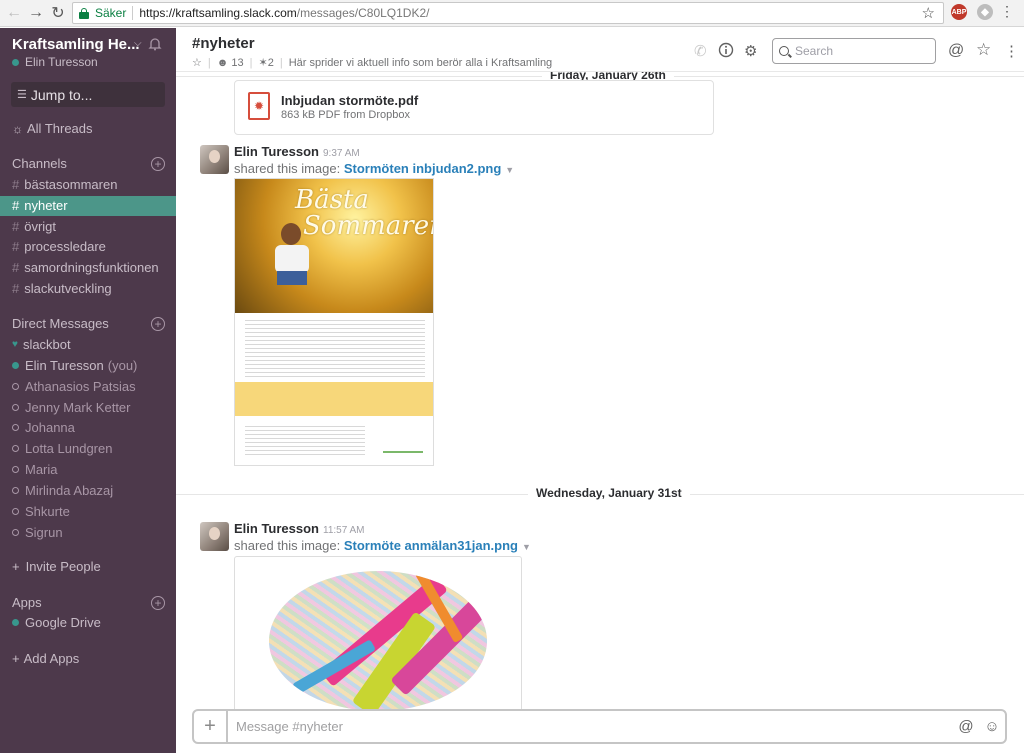 The height and width of the screenshot is (753, 1024). Describe the element at coordinates (959, 12) in the screenshot. I see `adblock-icon: ABP` at that location.